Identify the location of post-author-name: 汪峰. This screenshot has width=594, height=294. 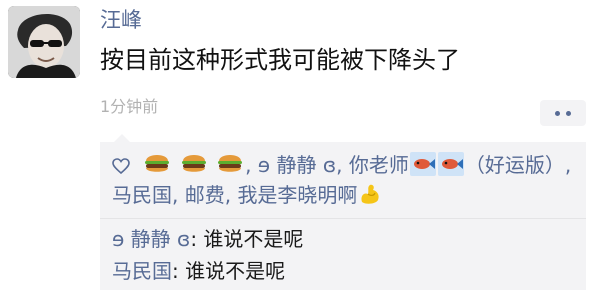
(121, 20).